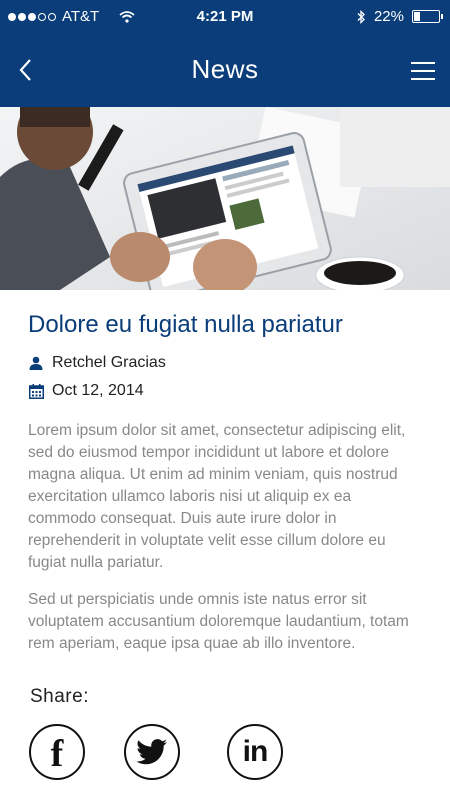  I want to click on date-row: Oct 12, 2014, so click(225, 391).